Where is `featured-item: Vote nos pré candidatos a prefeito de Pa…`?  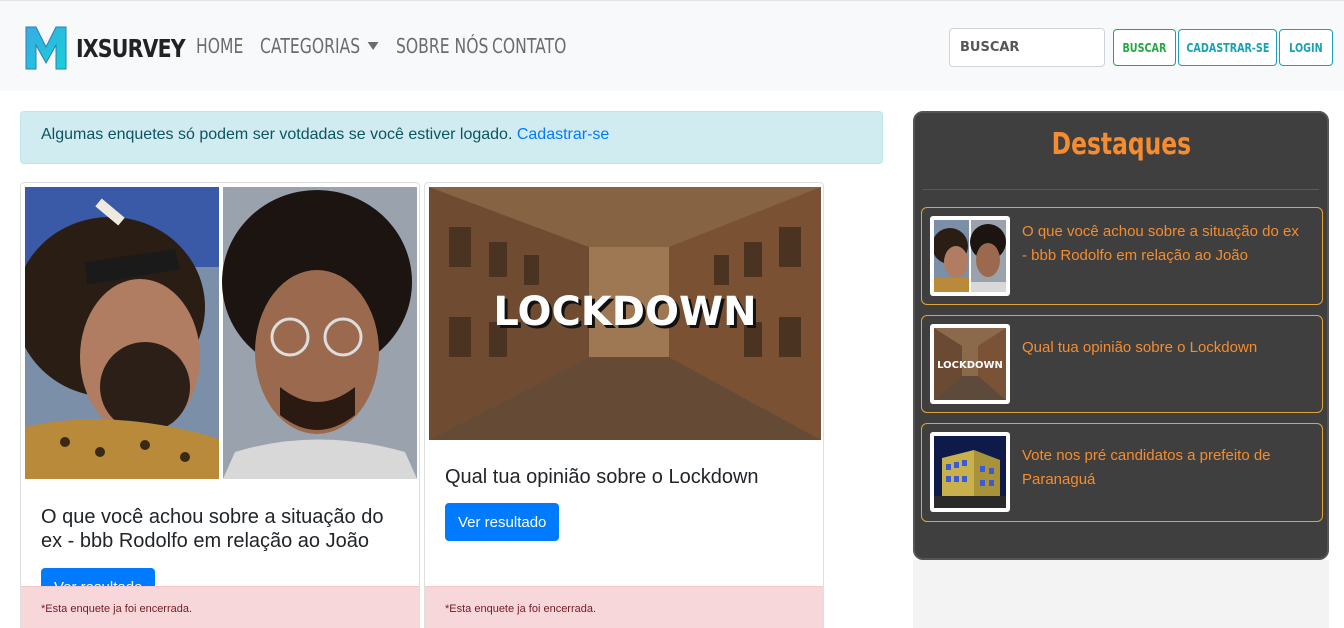 featured-item: Vote nos pré candidatos a prefeito de Pa… is located at coordinates (1122, 472).